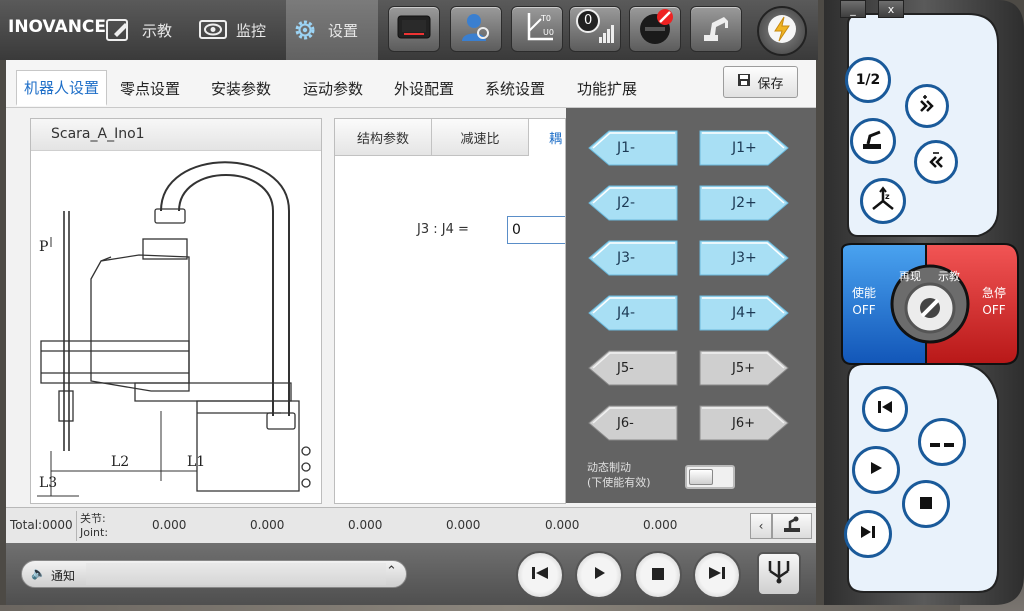 Image resolution: width=1024 pixels, height=611 pixels. I want to click on nav-tab-monitor: 监控, so click(242, 30).